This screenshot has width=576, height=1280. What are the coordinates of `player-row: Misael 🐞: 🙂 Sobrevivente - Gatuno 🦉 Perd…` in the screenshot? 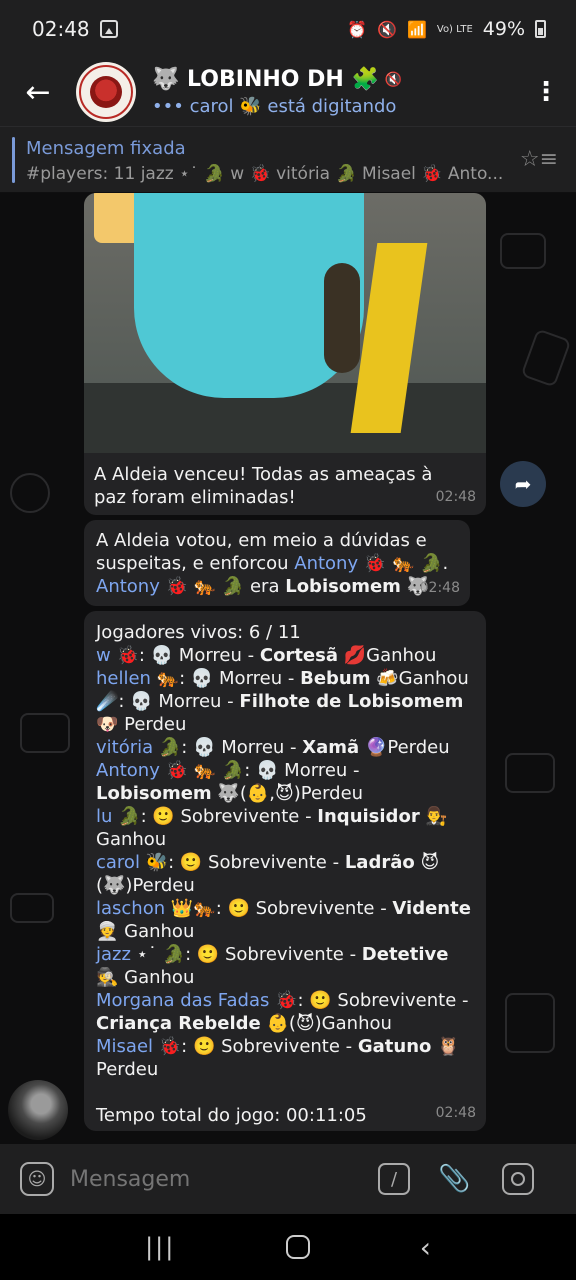 It's located at (285, 1058).